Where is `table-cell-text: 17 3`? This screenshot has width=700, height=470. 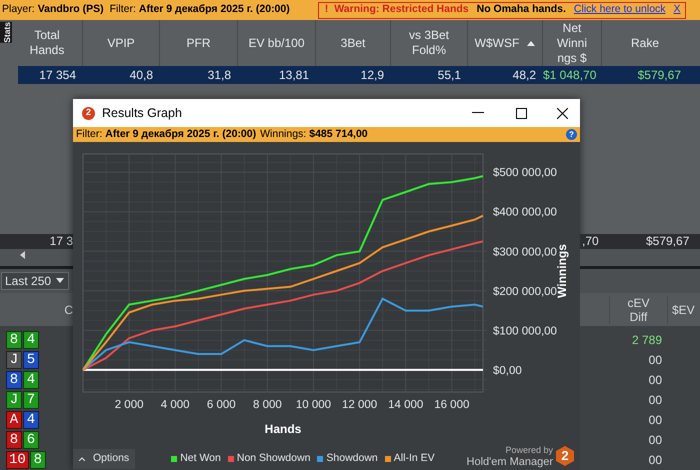 table-cell-text: 17 3 is located at coordinates (61, 241).